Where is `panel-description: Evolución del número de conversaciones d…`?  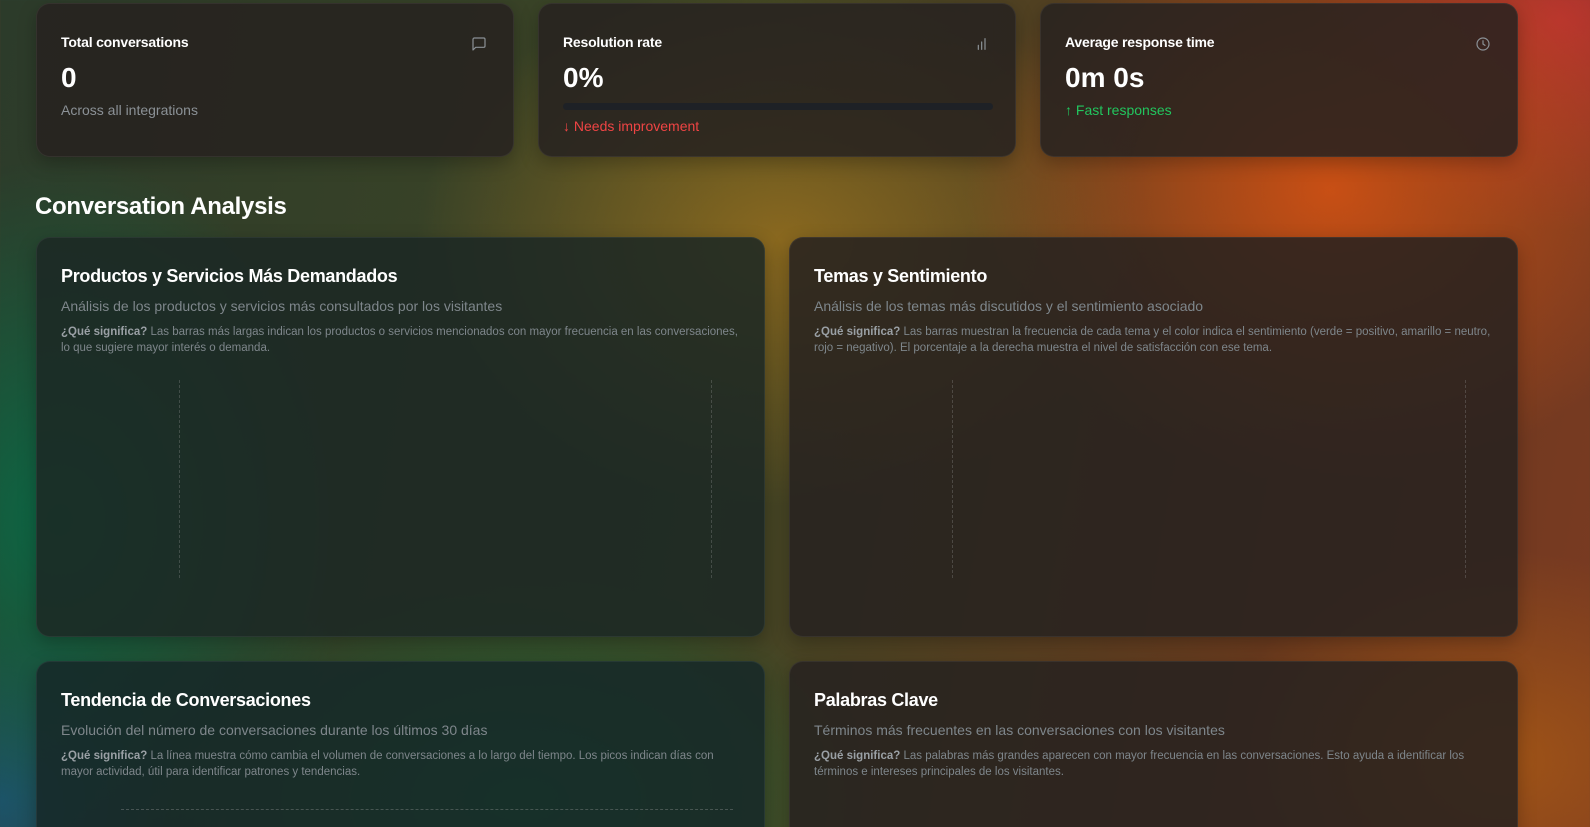 panel-description: Evolución del número de conversaciones d… is located at coordinates (274, 730).